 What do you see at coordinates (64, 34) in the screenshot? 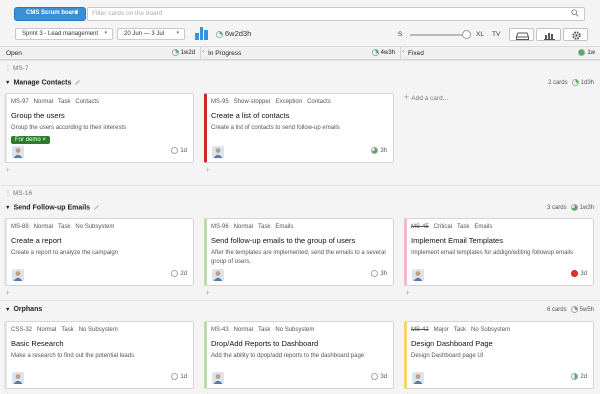
I see `sprint-select: Sprint 3 - Lead management ▾` at bounding box center [64, 34].